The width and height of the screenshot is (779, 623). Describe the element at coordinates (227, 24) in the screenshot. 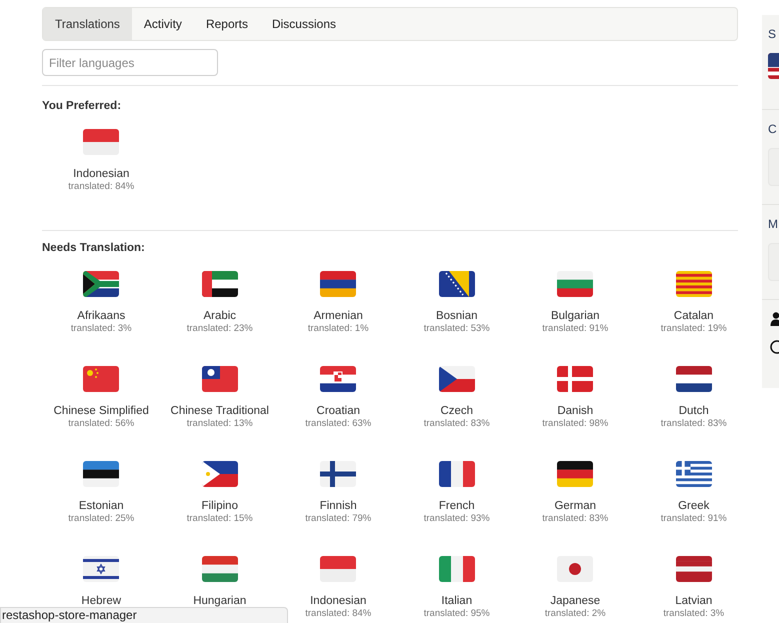

I see `tab: Reports` at that location.